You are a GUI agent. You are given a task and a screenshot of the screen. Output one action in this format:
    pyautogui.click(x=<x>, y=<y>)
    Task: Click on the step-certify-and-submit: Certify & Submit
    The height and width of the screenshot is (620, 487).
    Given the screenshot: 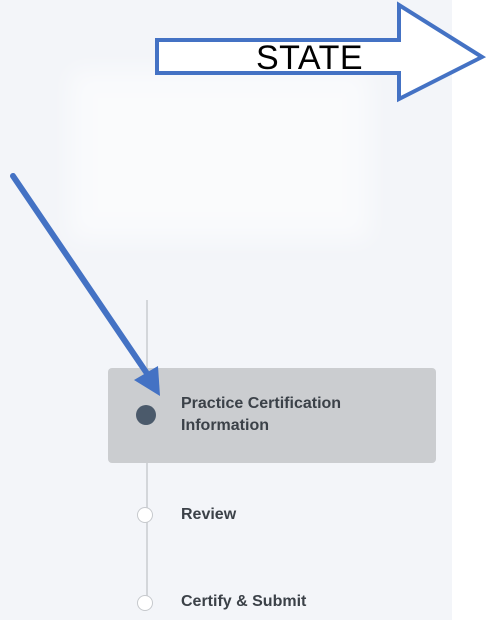 What is the action you would take?
    pyautogui.click(x=272, y=603)
    